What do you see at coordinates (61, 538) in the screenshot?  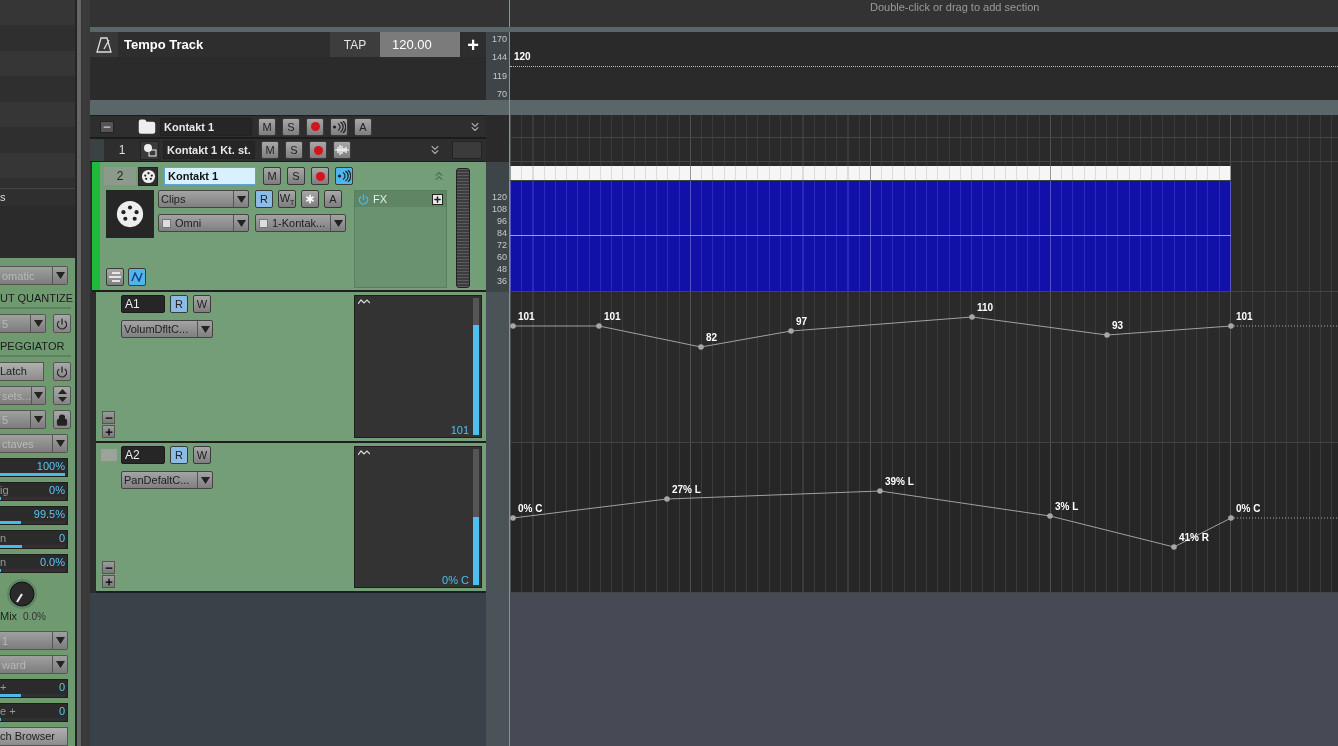 I see `slider-value: 0` at bounding box center [61, 538].